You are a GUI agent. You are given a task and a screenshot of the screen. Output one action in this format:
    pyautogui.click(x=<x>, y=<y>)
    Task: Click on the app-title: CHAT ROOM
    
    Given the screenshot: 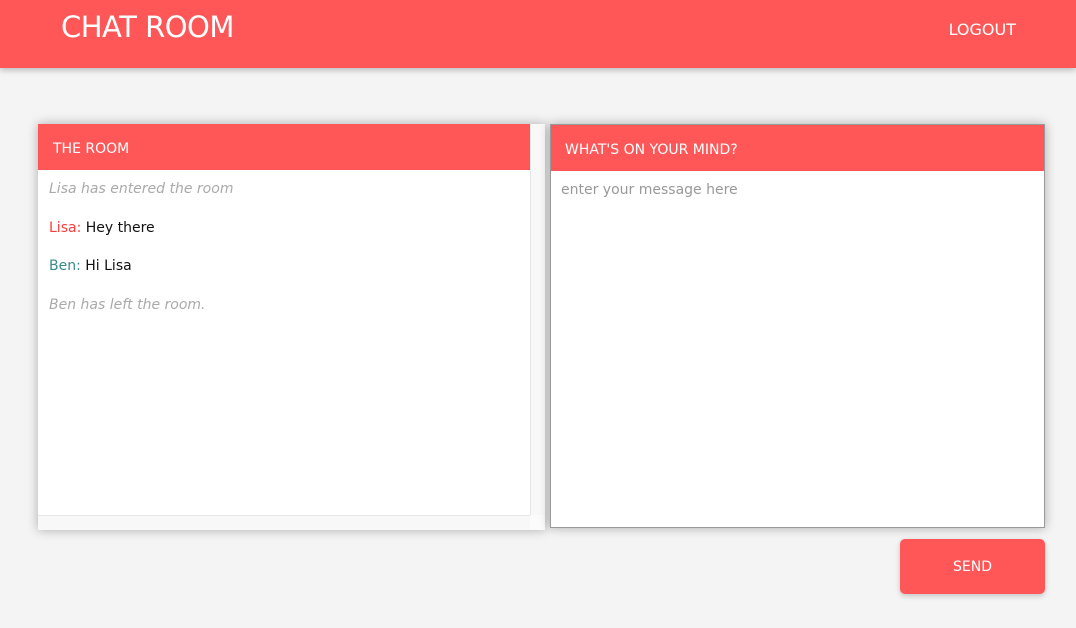 What is the action you would take?
    pyautogui.click(x=147, y=27)
    